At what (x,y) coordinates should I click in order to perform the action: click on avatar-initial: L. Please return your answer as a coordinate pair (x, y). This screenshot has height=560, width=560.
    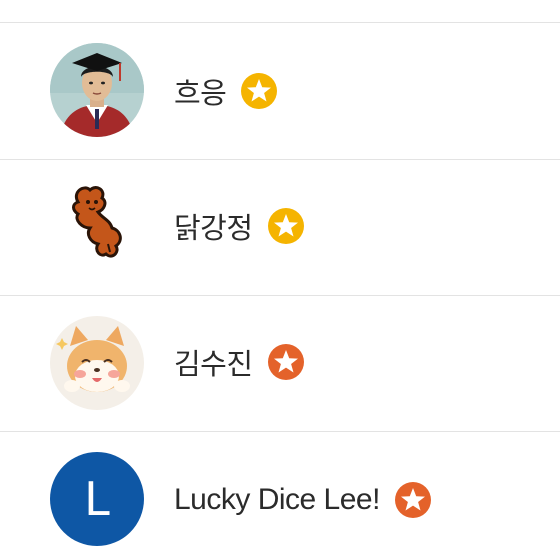
    Looking at the image, I should click on (97, 499).